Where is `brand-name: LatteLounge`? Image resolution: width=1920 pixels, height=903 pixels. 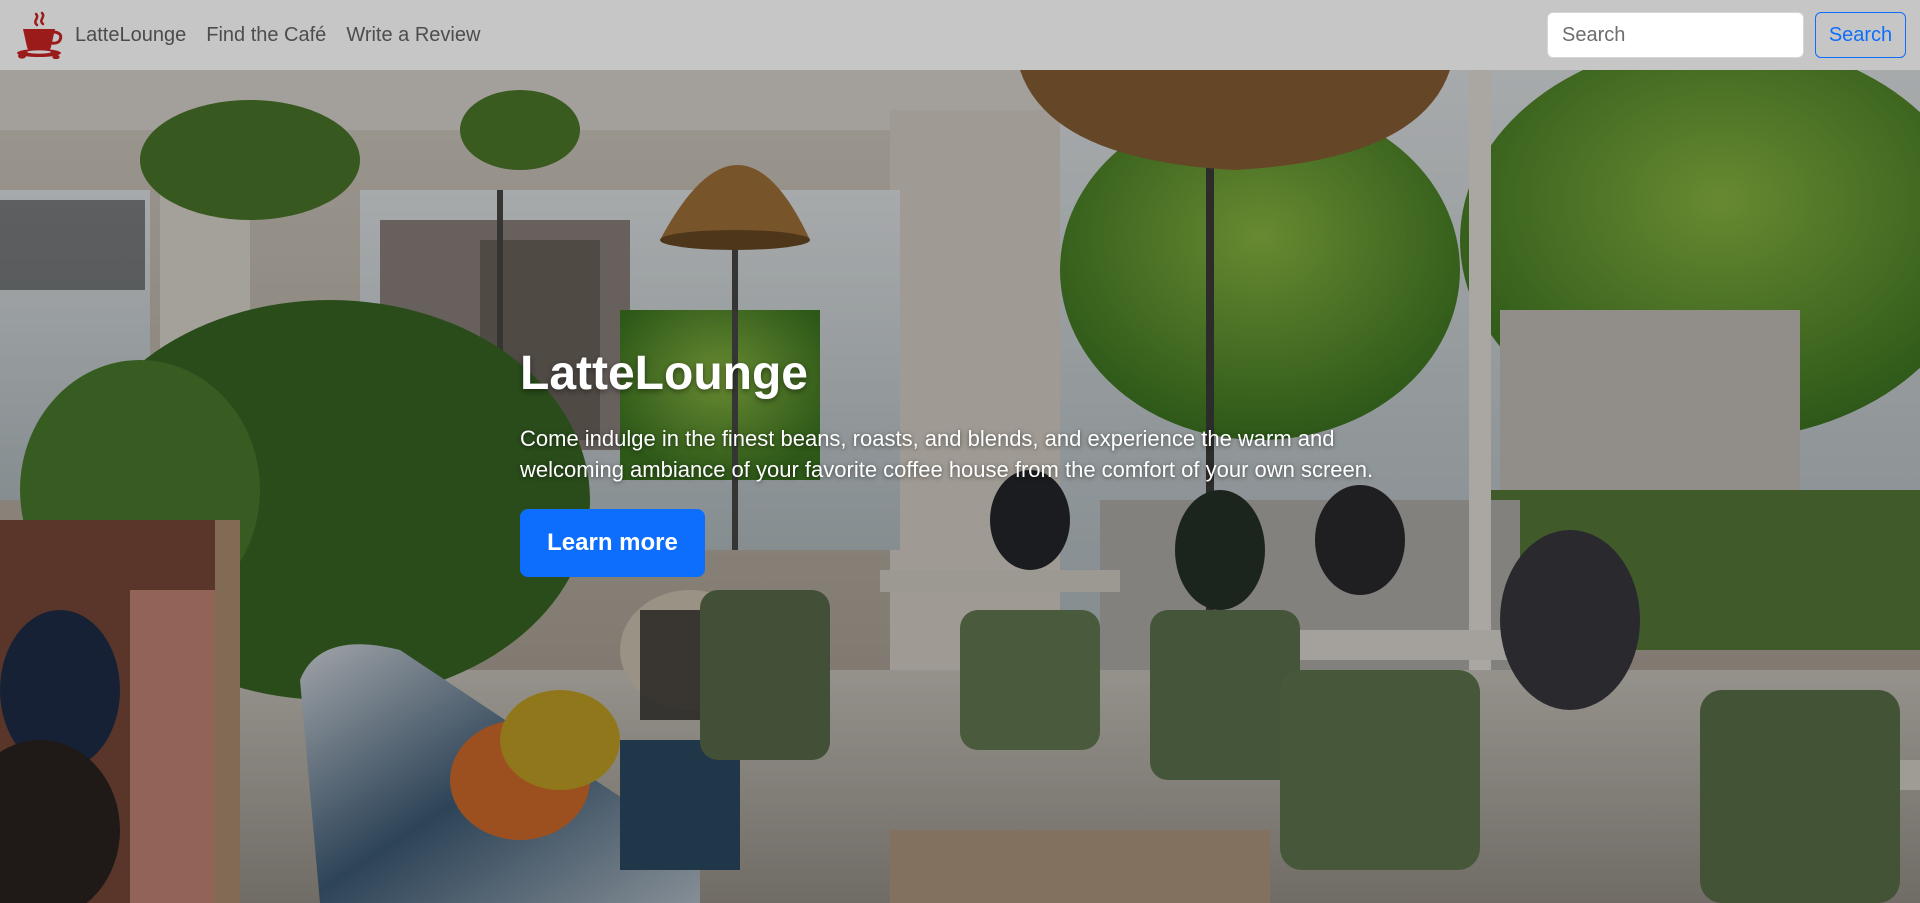 brand-name: LatteLounge is located at coordinates (131, 34).